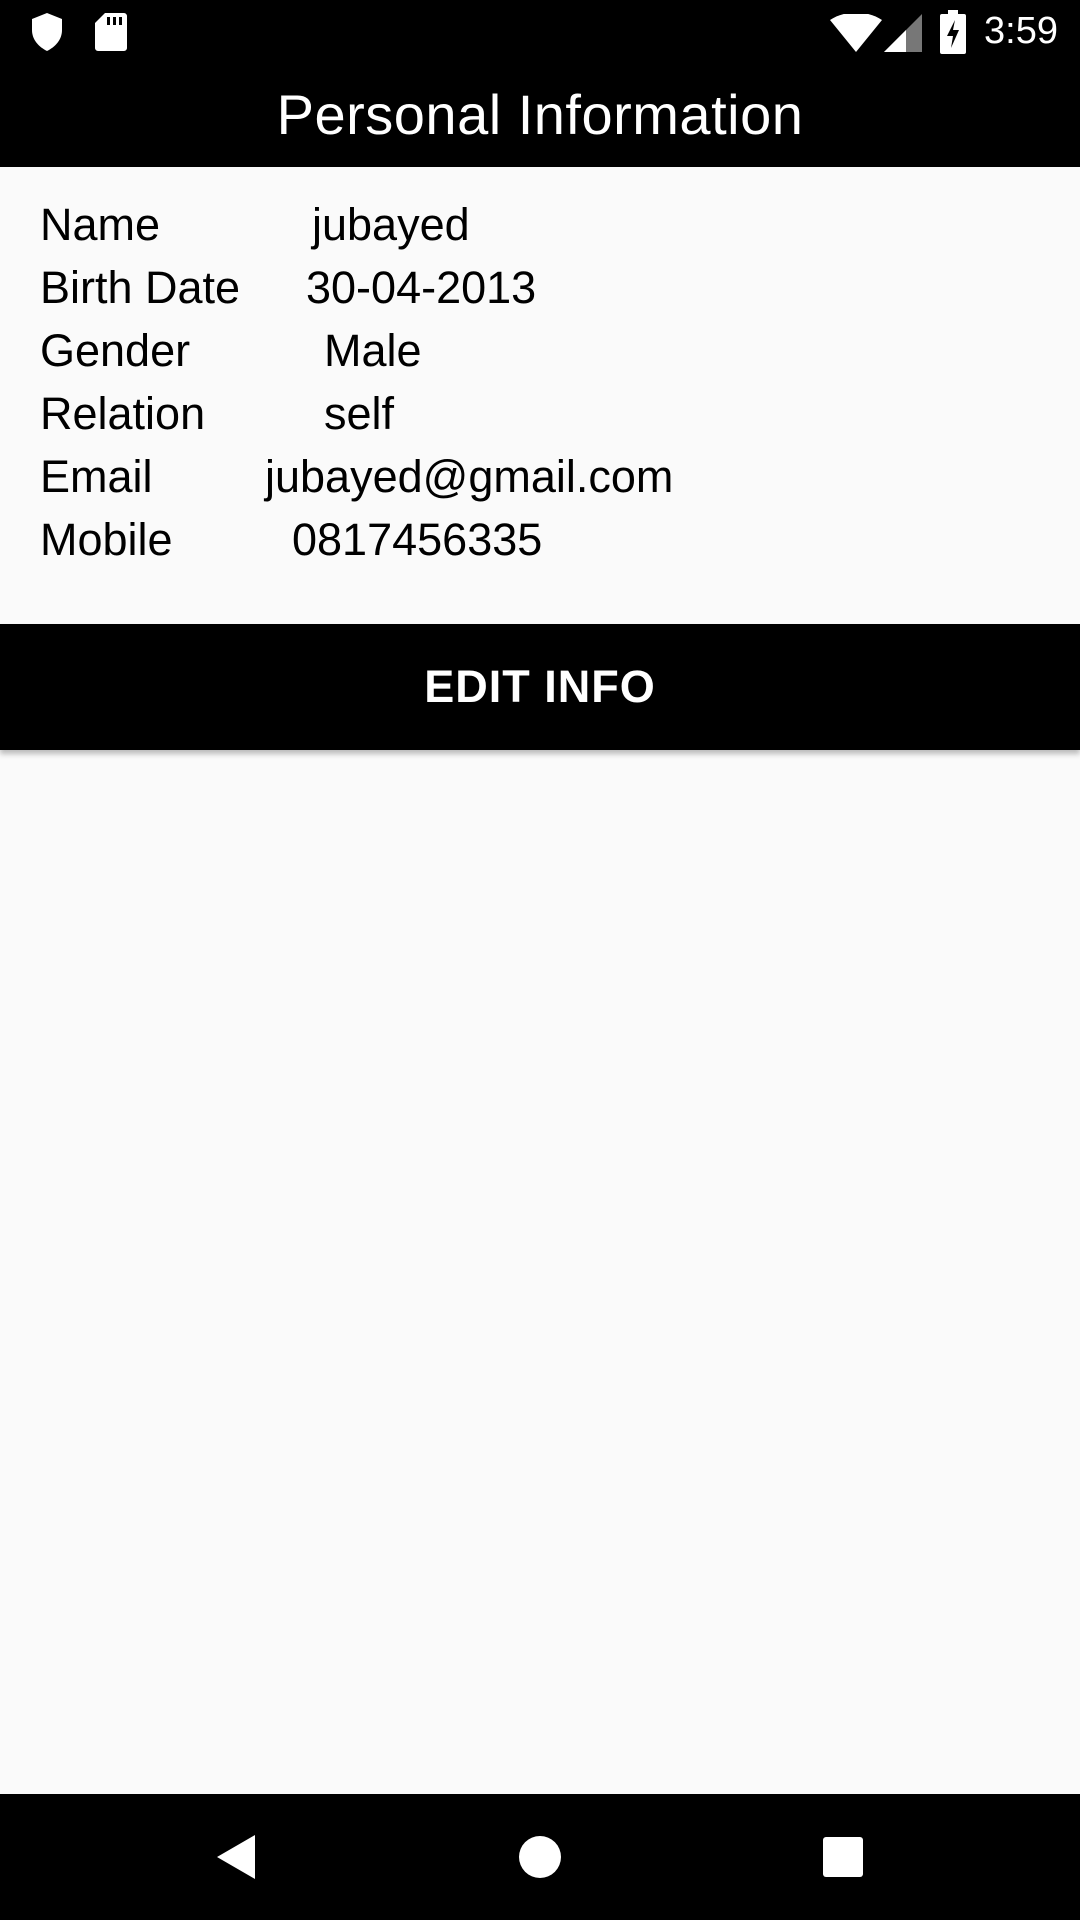 Image resolution: width=1080 pixels, height=1920 pixels. I want to click on info-row-mobile: Mobile 0817456335, so click(540, 539).